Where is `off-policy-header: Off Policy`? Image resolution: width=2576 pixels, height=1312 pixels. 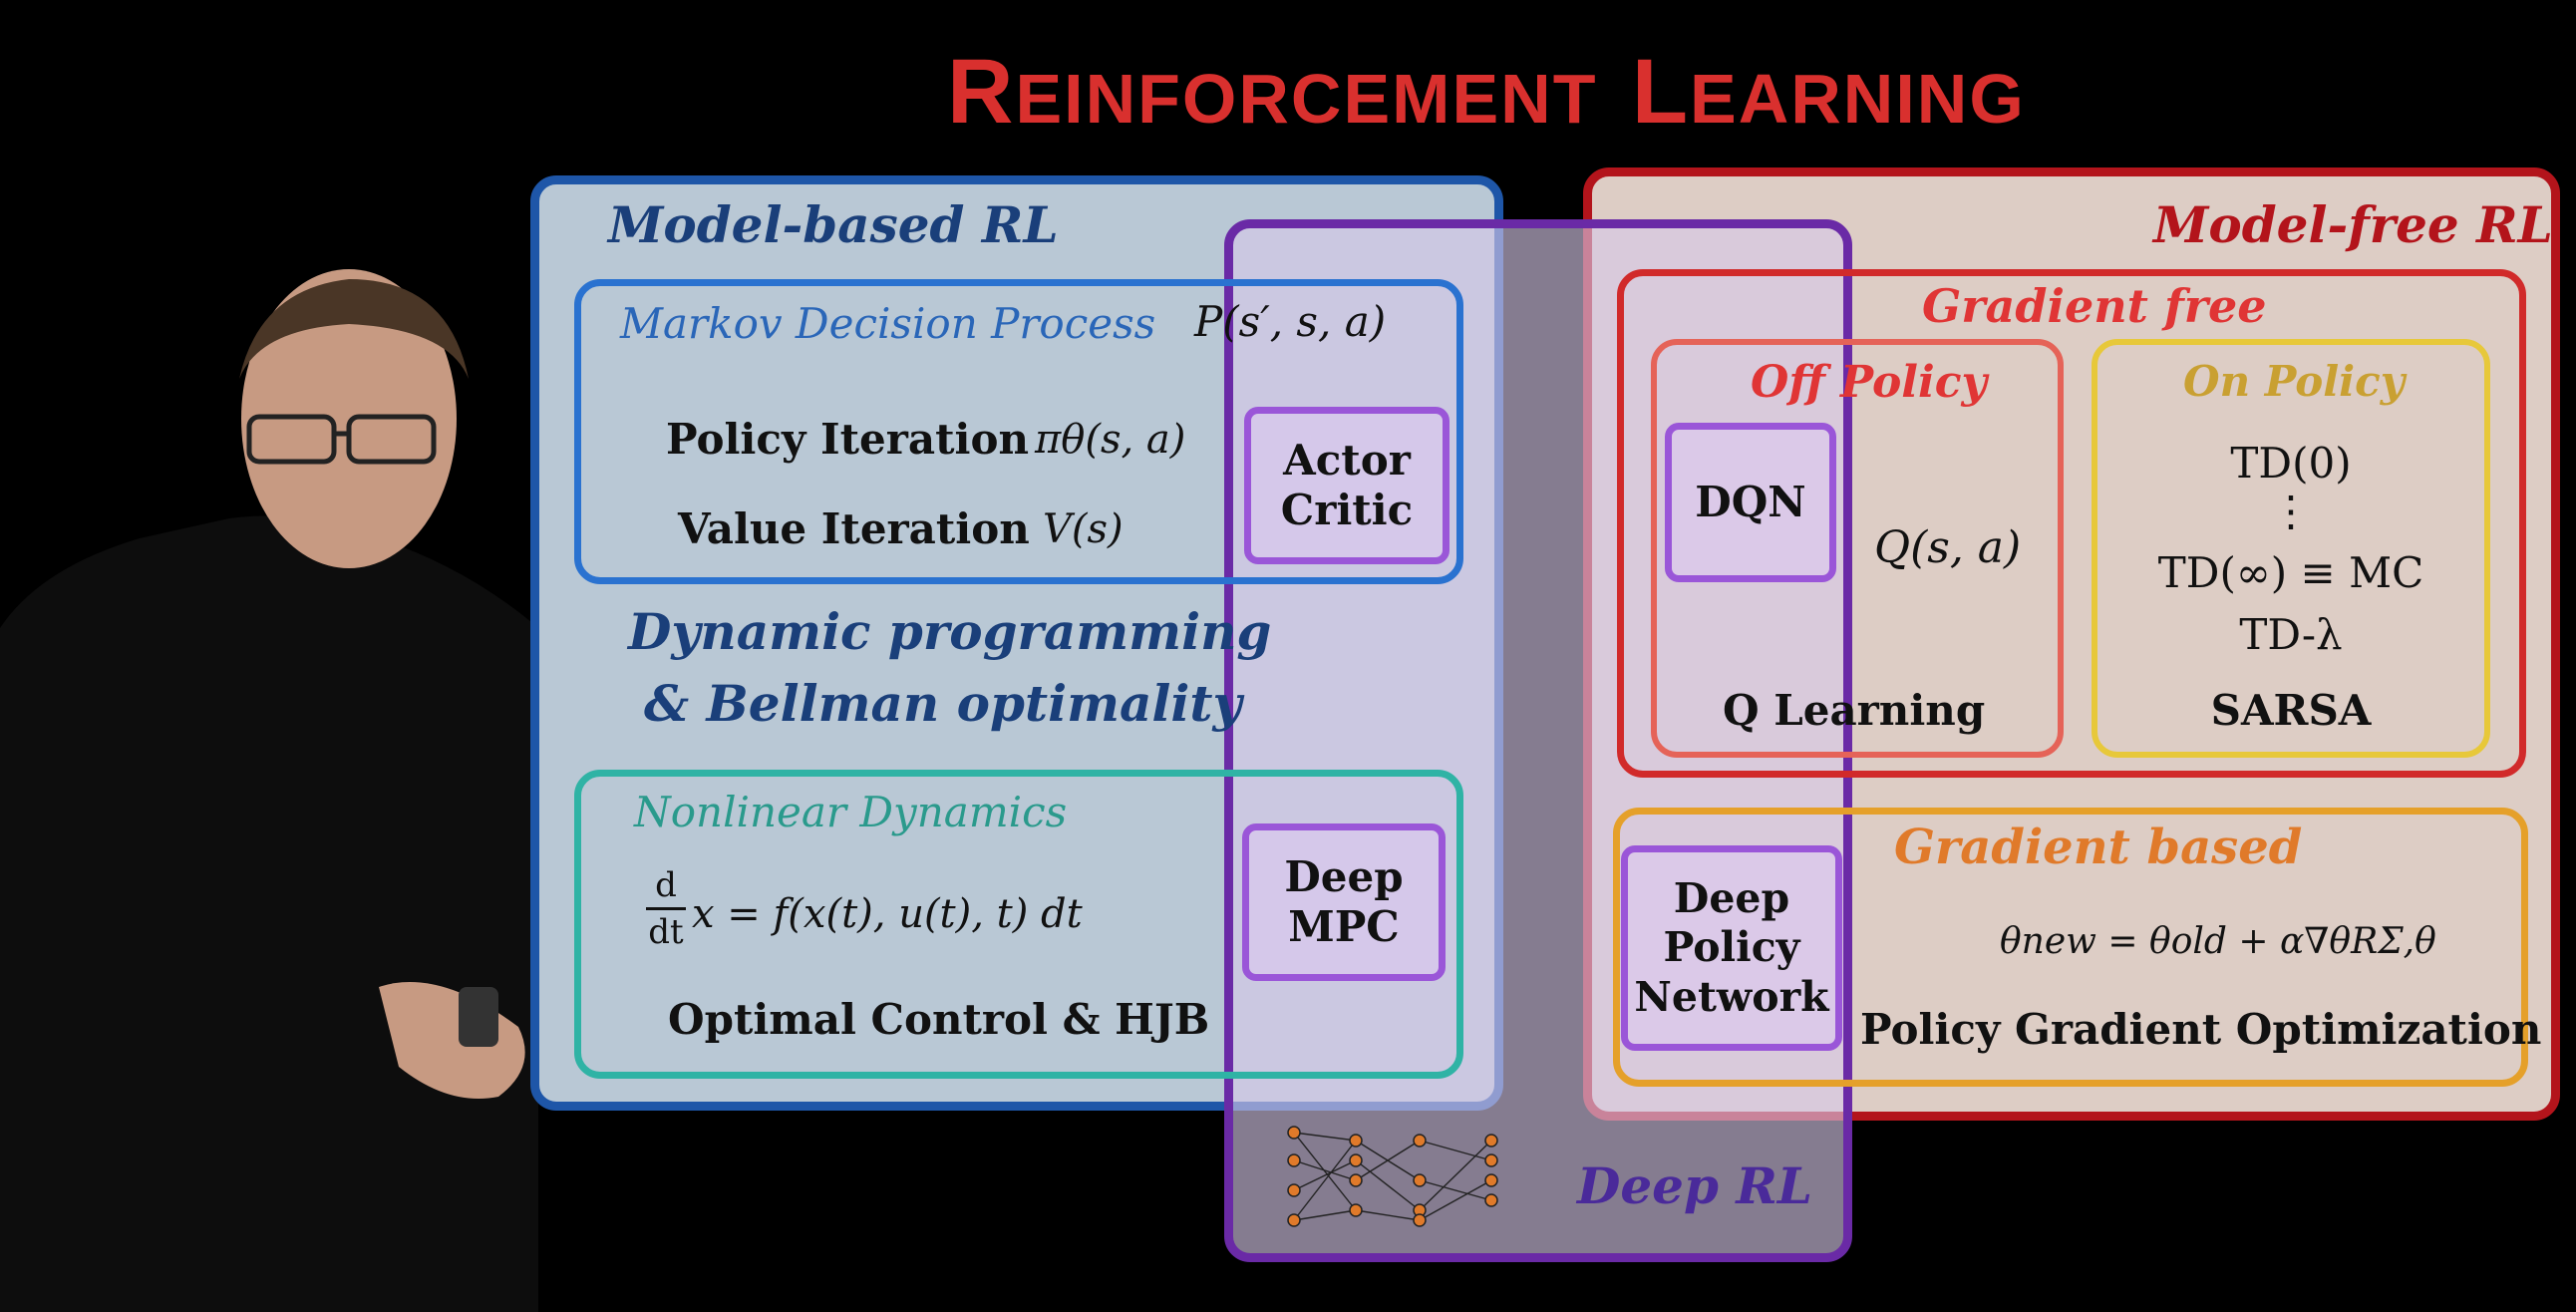
off-policy-header: Off Policy is located at coordinates (1869, 382).